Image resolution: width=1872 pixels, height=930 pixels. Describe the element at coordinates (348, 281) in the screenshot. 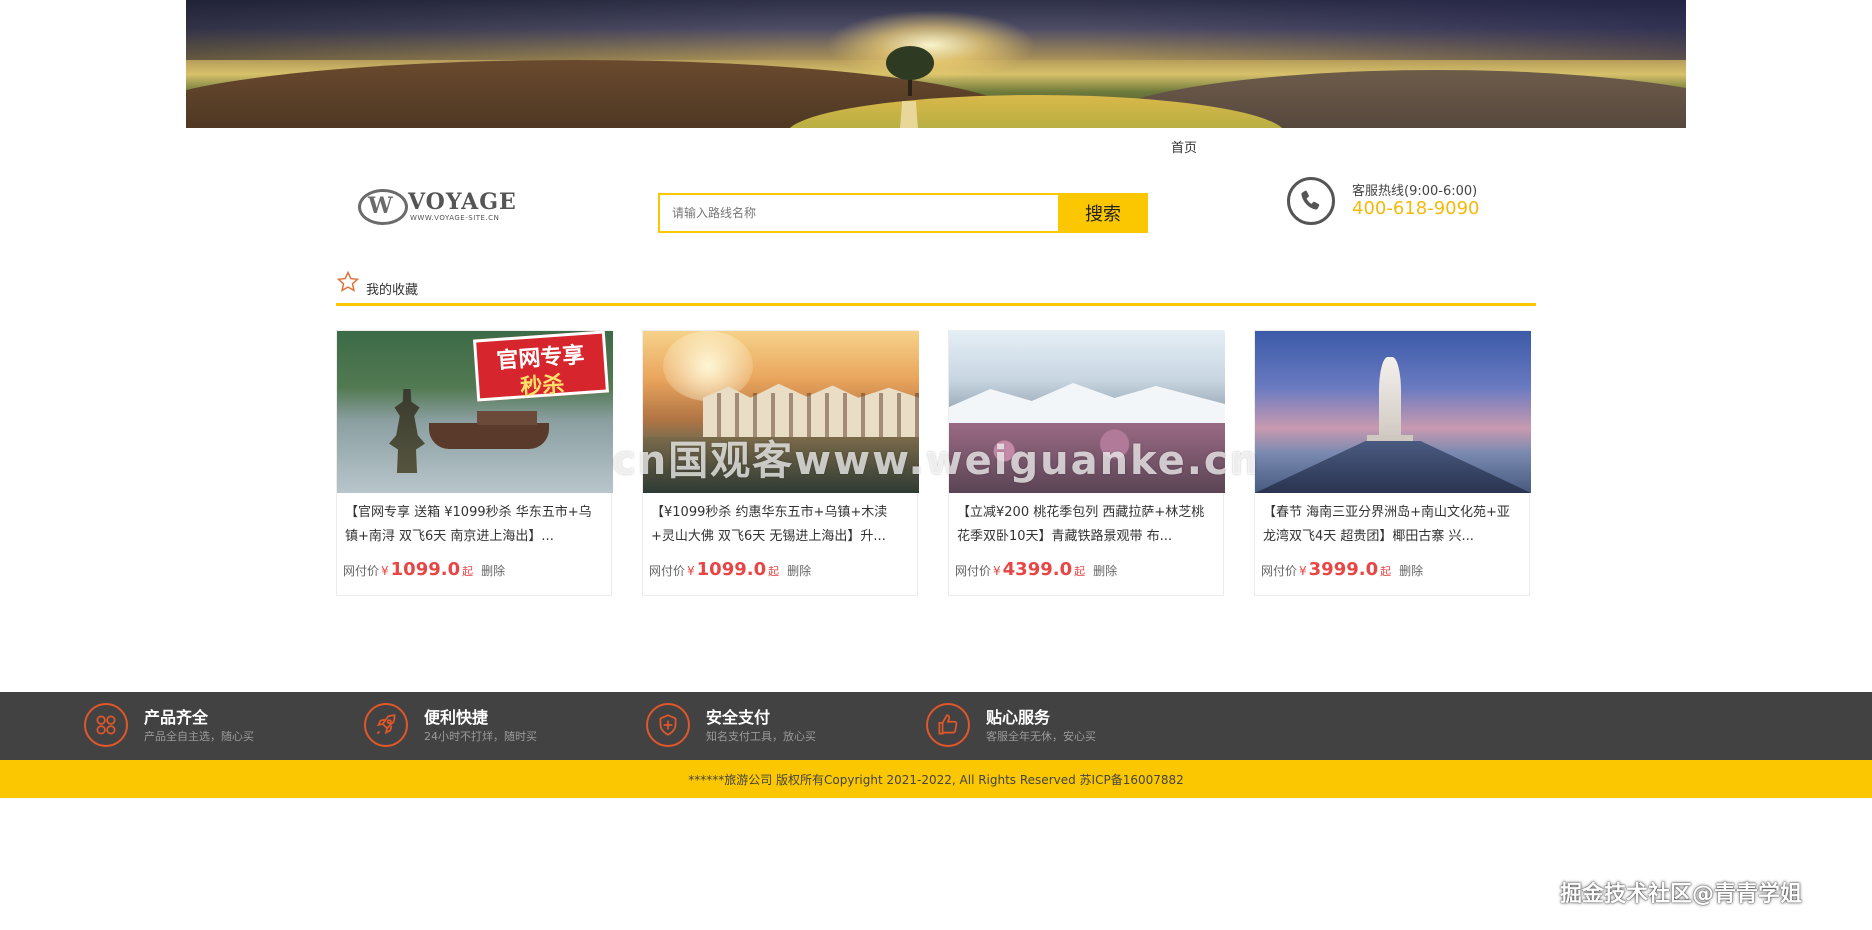

I see `star-icon` at that location.